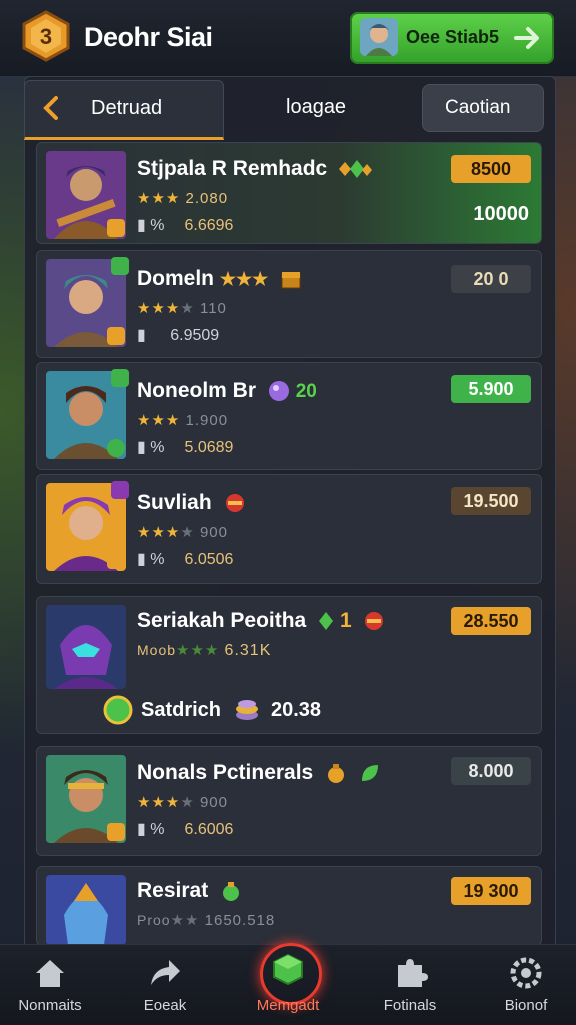 Image resolution: width=576 pixels, height=1025 pixels. I want to click on item-name-text: Suvliah, so click(174, 502).